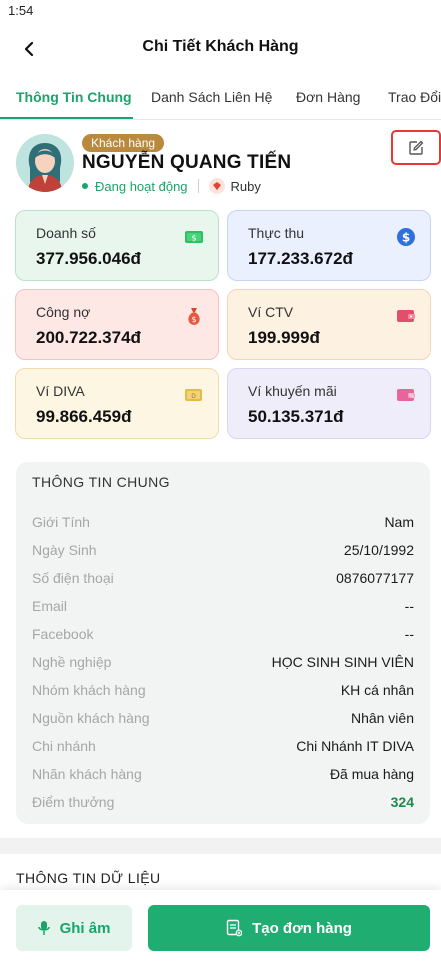  I want to click on dollar-coin-icon: $, so click(406, 237).